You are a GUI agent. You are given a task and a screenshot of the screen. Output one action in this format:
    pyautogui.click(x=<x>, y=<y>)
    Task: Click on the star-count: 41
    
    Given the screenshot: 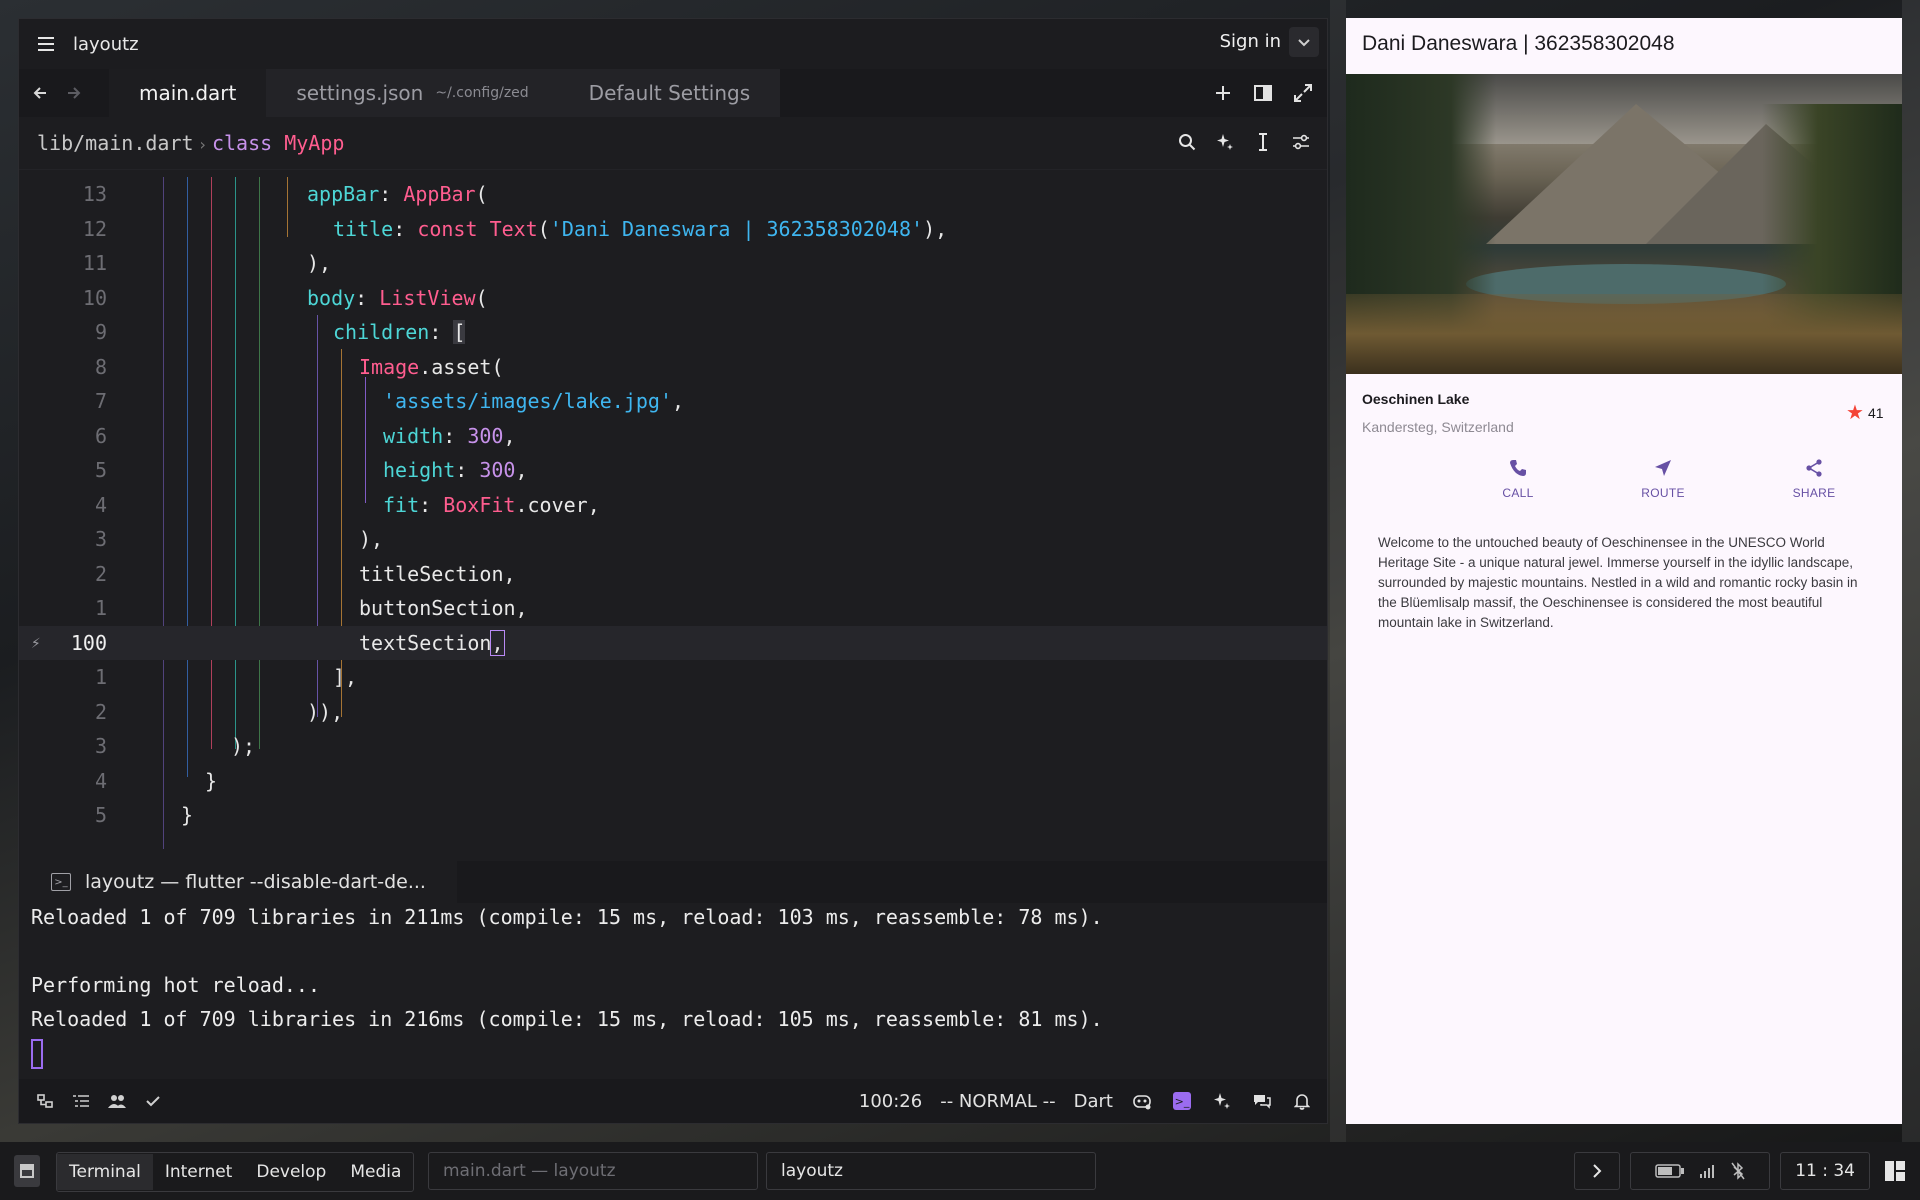 What is the action you would take?
    pyautogui.click(x=1876, y=413)
    